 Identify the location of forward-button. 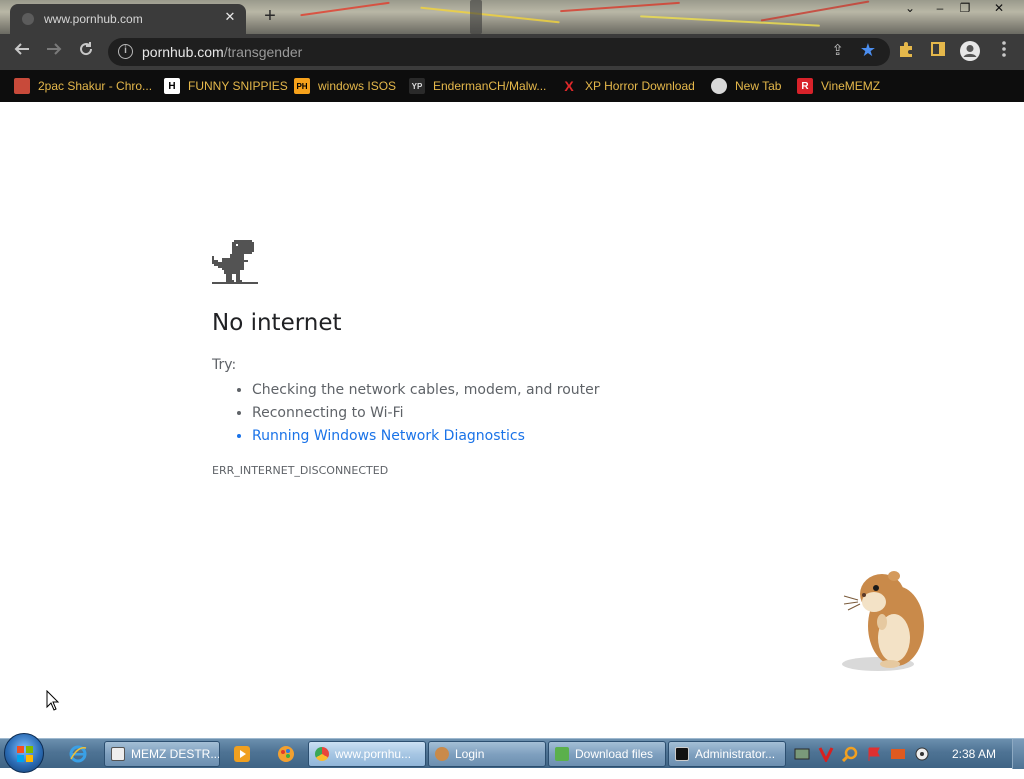
(54, 52).